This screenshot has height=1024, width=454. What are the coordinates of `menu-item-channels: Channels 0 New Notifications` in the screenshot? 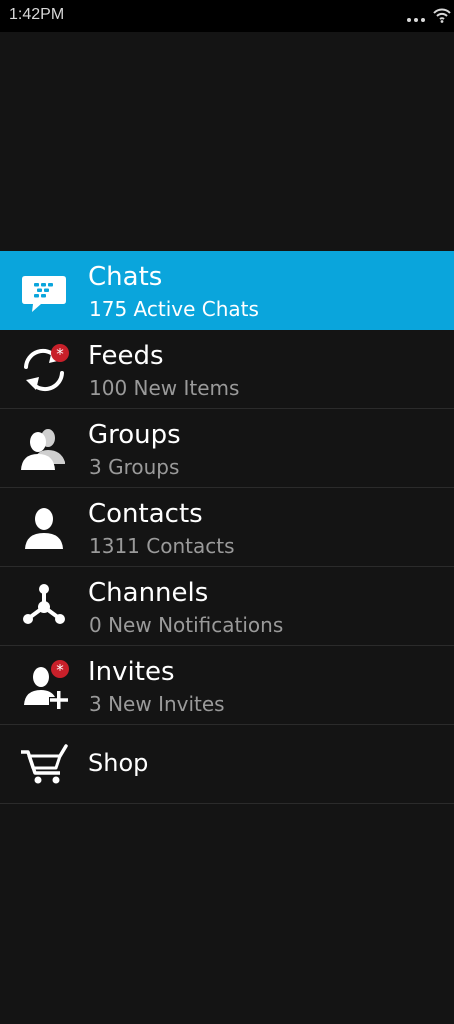 It's located at (227, 606).